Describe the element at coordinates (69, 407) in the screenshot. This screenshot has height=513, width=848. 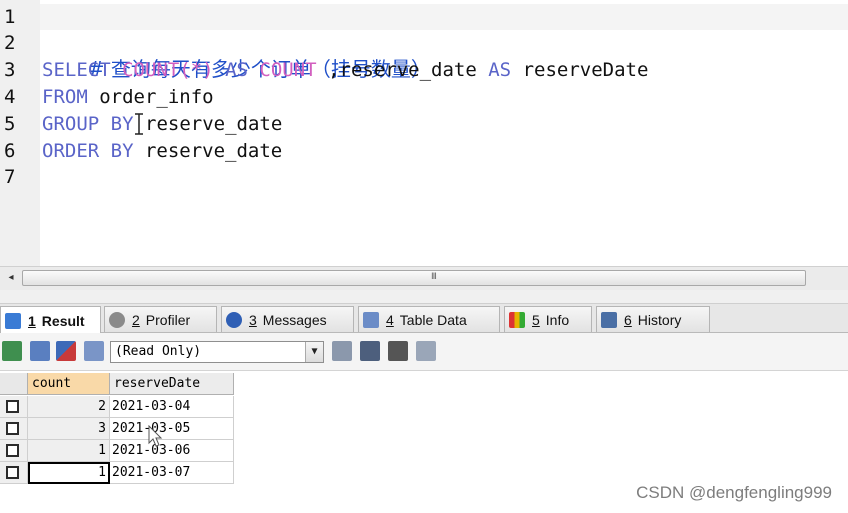
I see `cell-count: 2` at that location.